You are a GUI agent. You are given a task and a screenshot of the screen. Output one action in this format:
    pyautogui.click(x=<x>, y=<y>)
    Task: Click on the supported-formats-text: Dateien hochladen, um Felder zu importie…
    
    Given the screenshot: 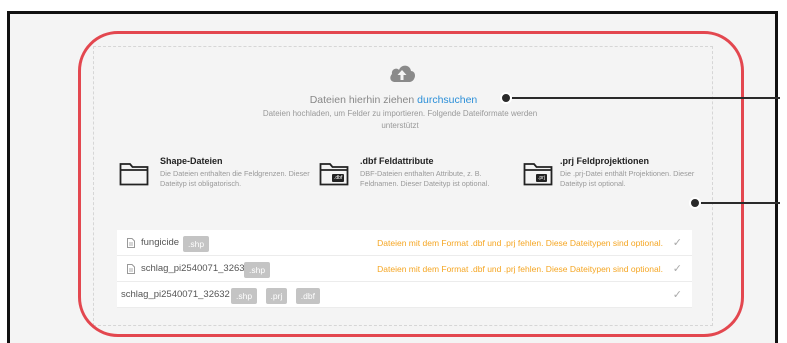 What is the action you would take?
    pyautogui.click(x=400, y=119)
    